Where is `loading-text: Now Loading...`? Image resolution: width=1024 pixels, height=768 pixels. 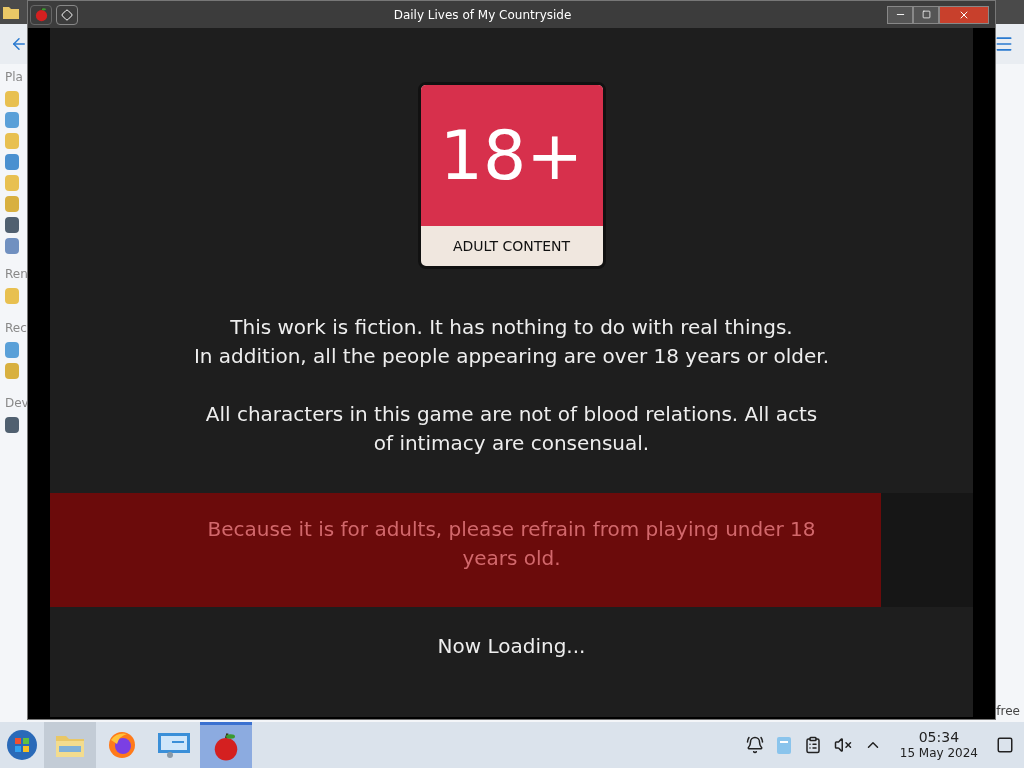
loading-text: Now Loading... is located at coordinates (511, 646).